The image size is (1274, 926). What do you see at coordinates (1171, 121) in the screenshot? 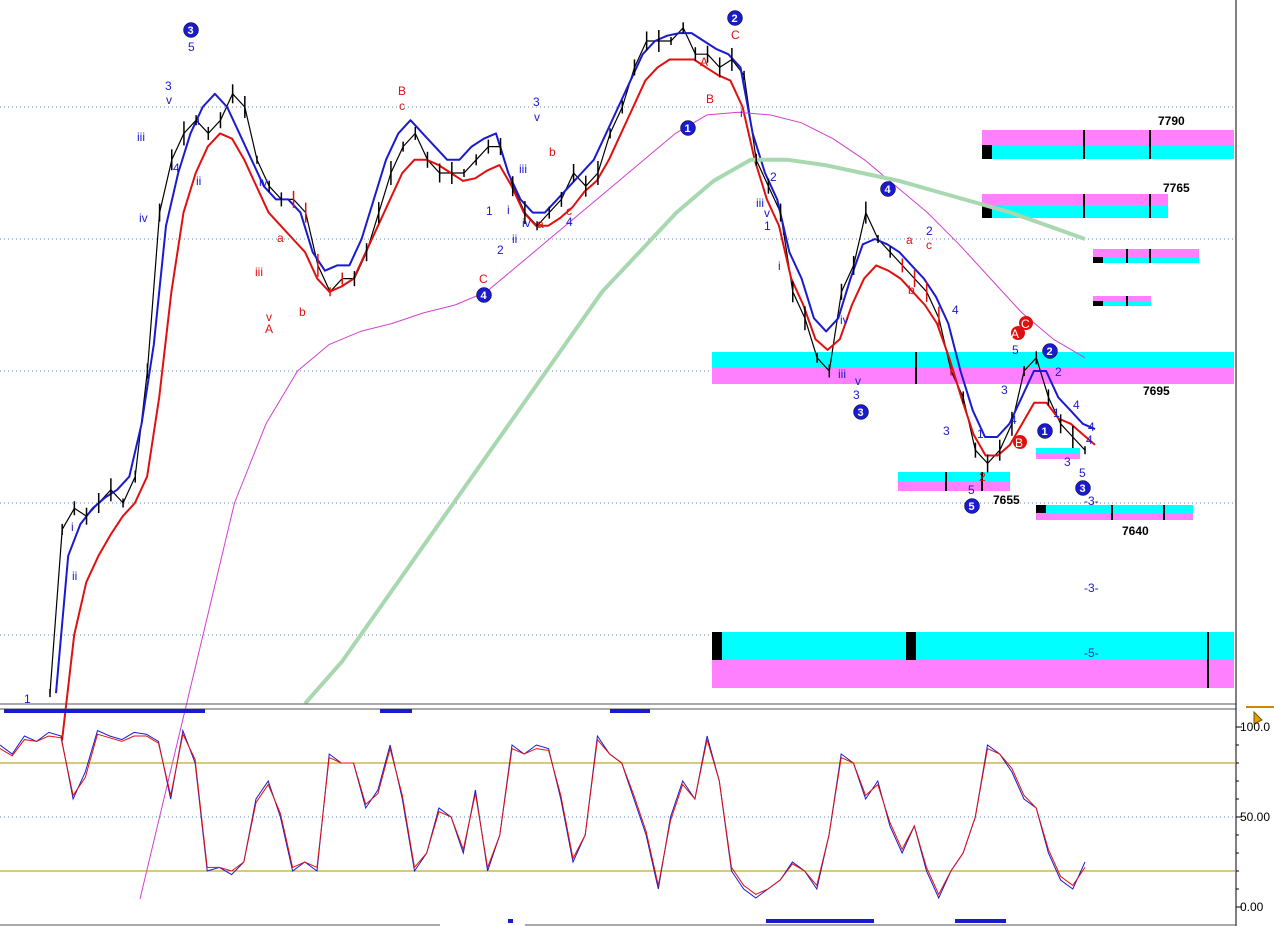
I see `level-label: 7790` at bounding box center [1171, 121].